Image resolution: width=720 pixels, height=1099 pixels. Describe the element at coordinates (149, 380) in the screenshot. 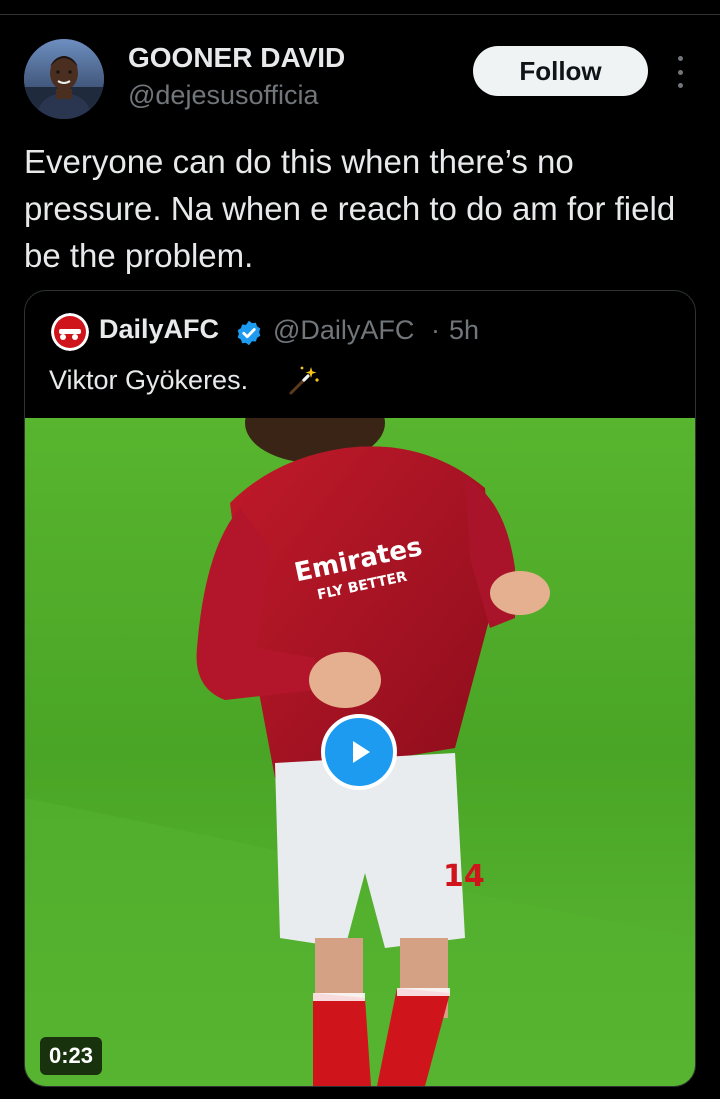

I see `quoted-text: Viktor Gyökeres.` at that location.